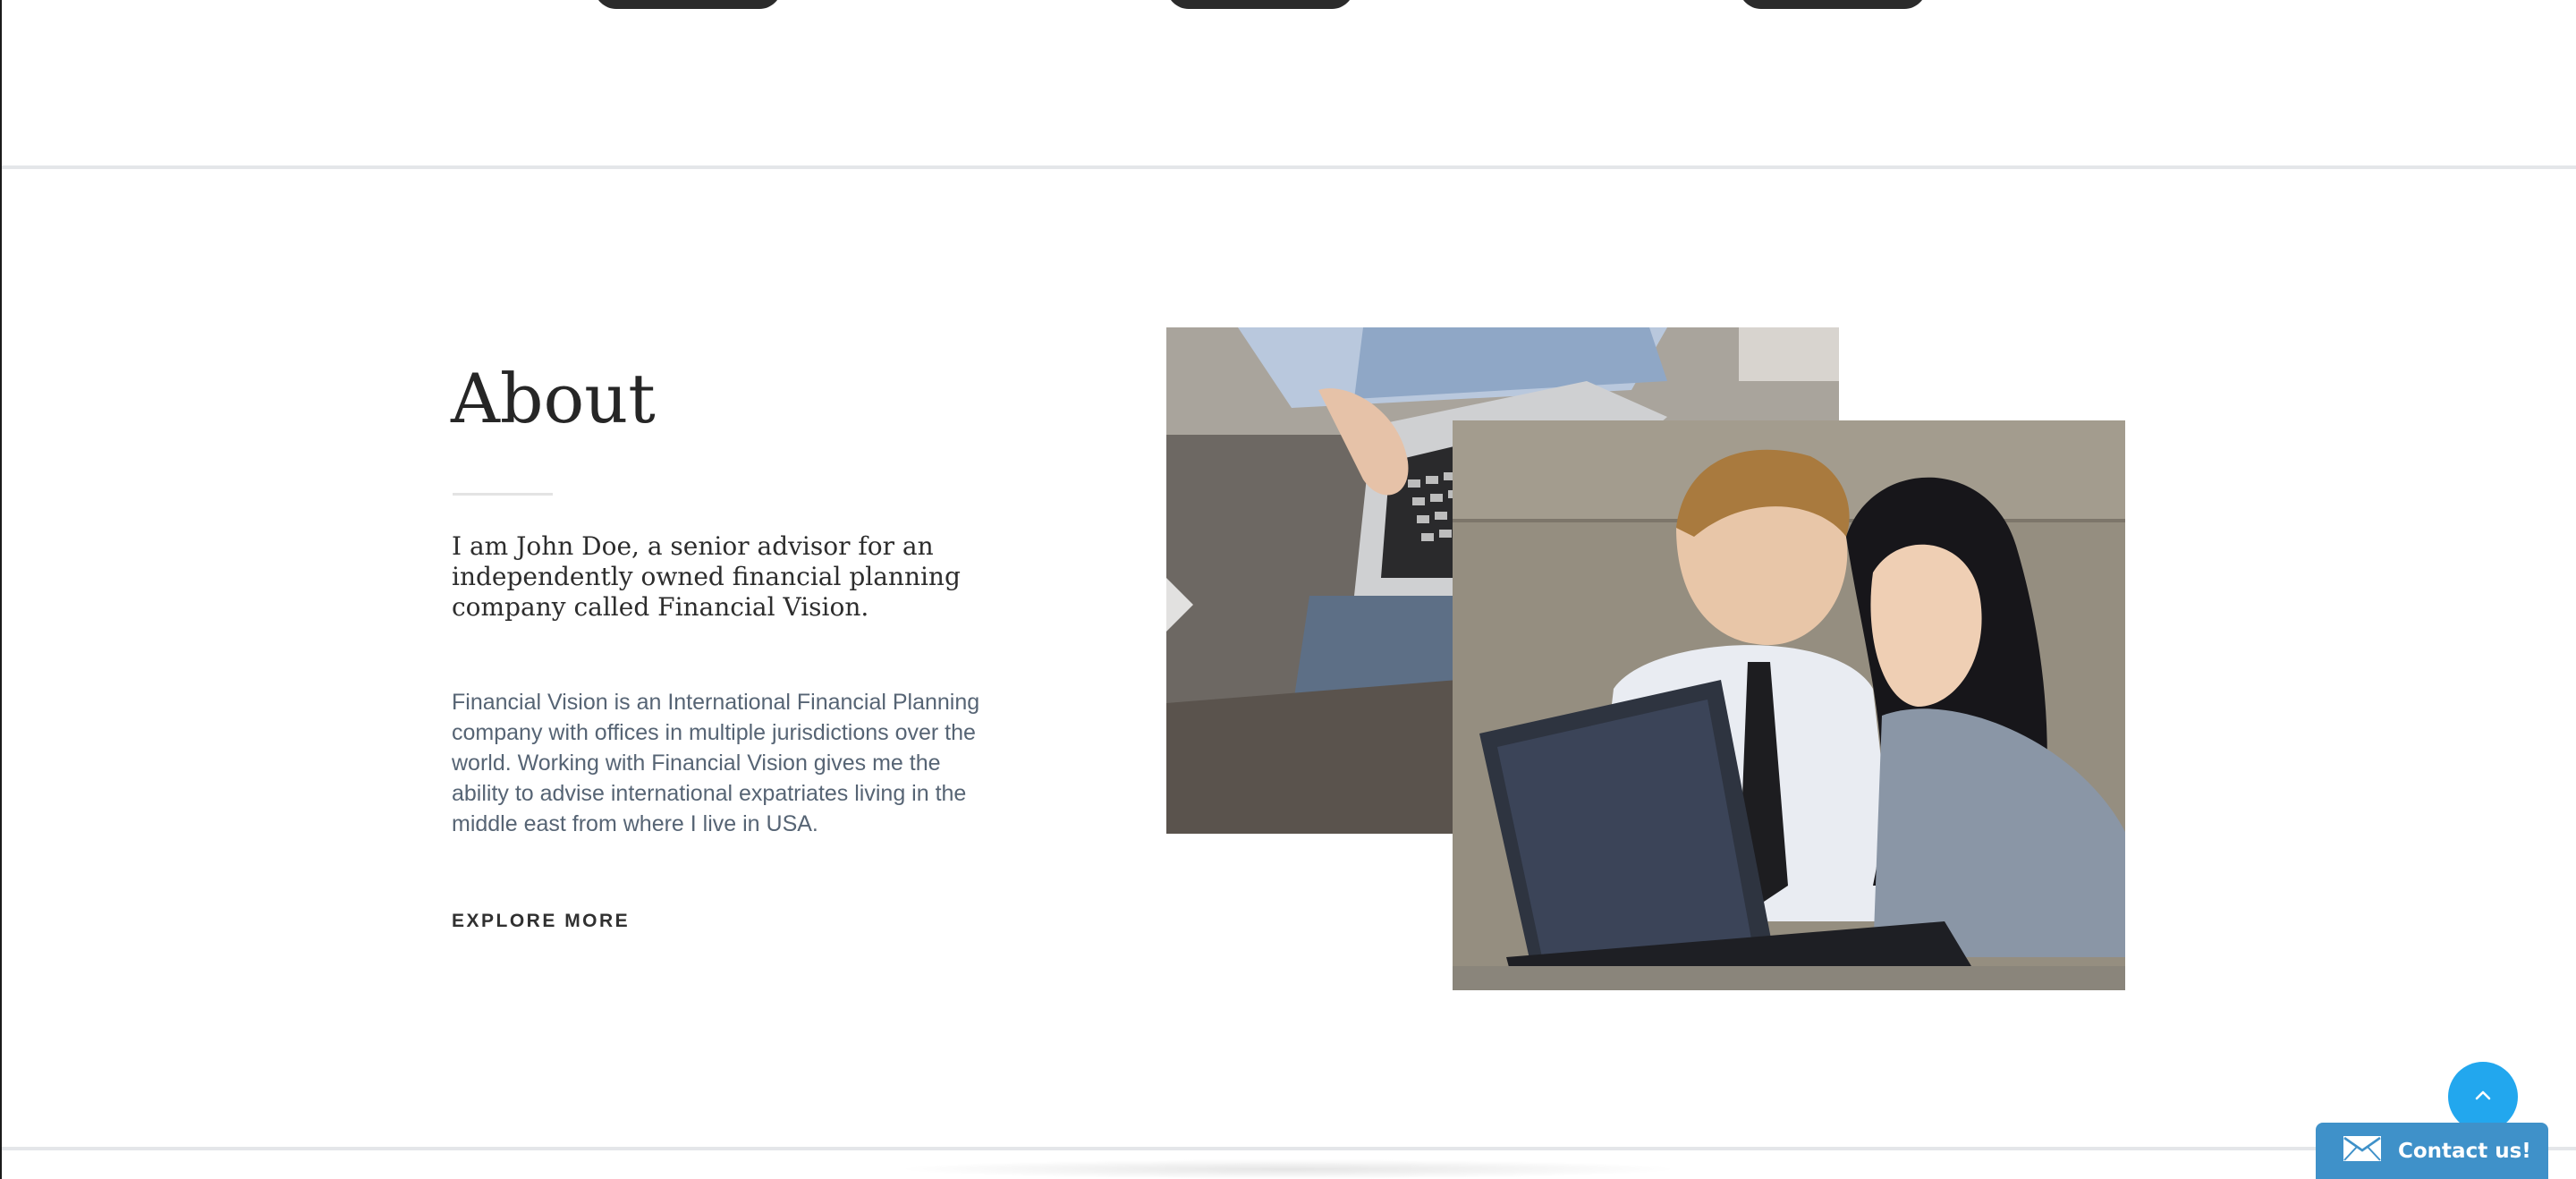  Describe the element at coordinates (503, 495) in the screenshot. I see `title-underline` at that location.